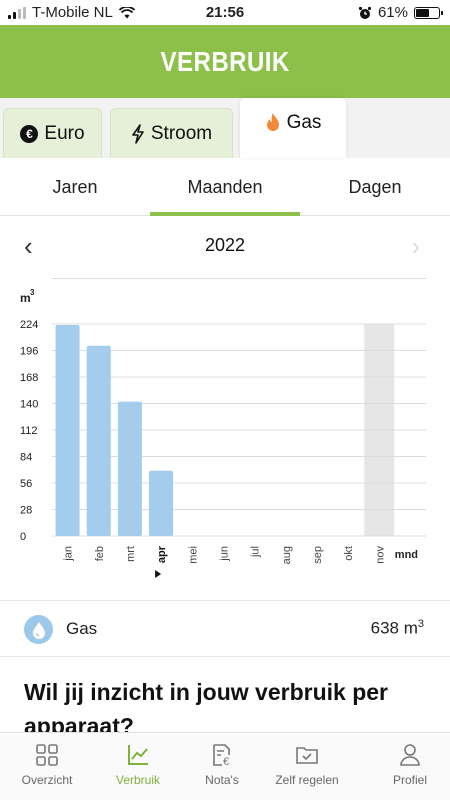 This screenshot has height=800, width=450. What do you see at coordinates (406, 555) in the screenshot?
I see `x-axis-unit-label: mnd` at bounding box center [406, 555].